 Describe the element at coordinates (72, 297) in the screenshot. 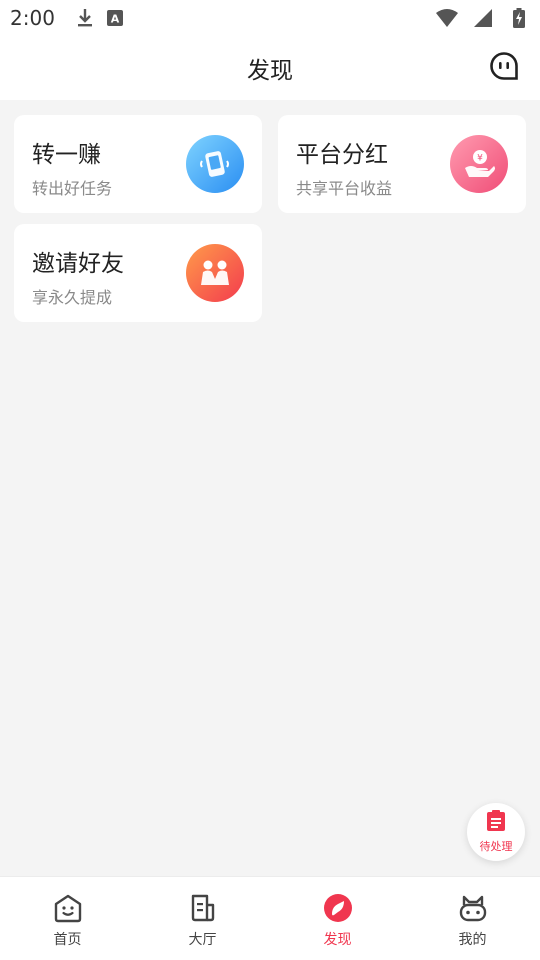

I see `card-subtitle: 享永久提成` at that location.